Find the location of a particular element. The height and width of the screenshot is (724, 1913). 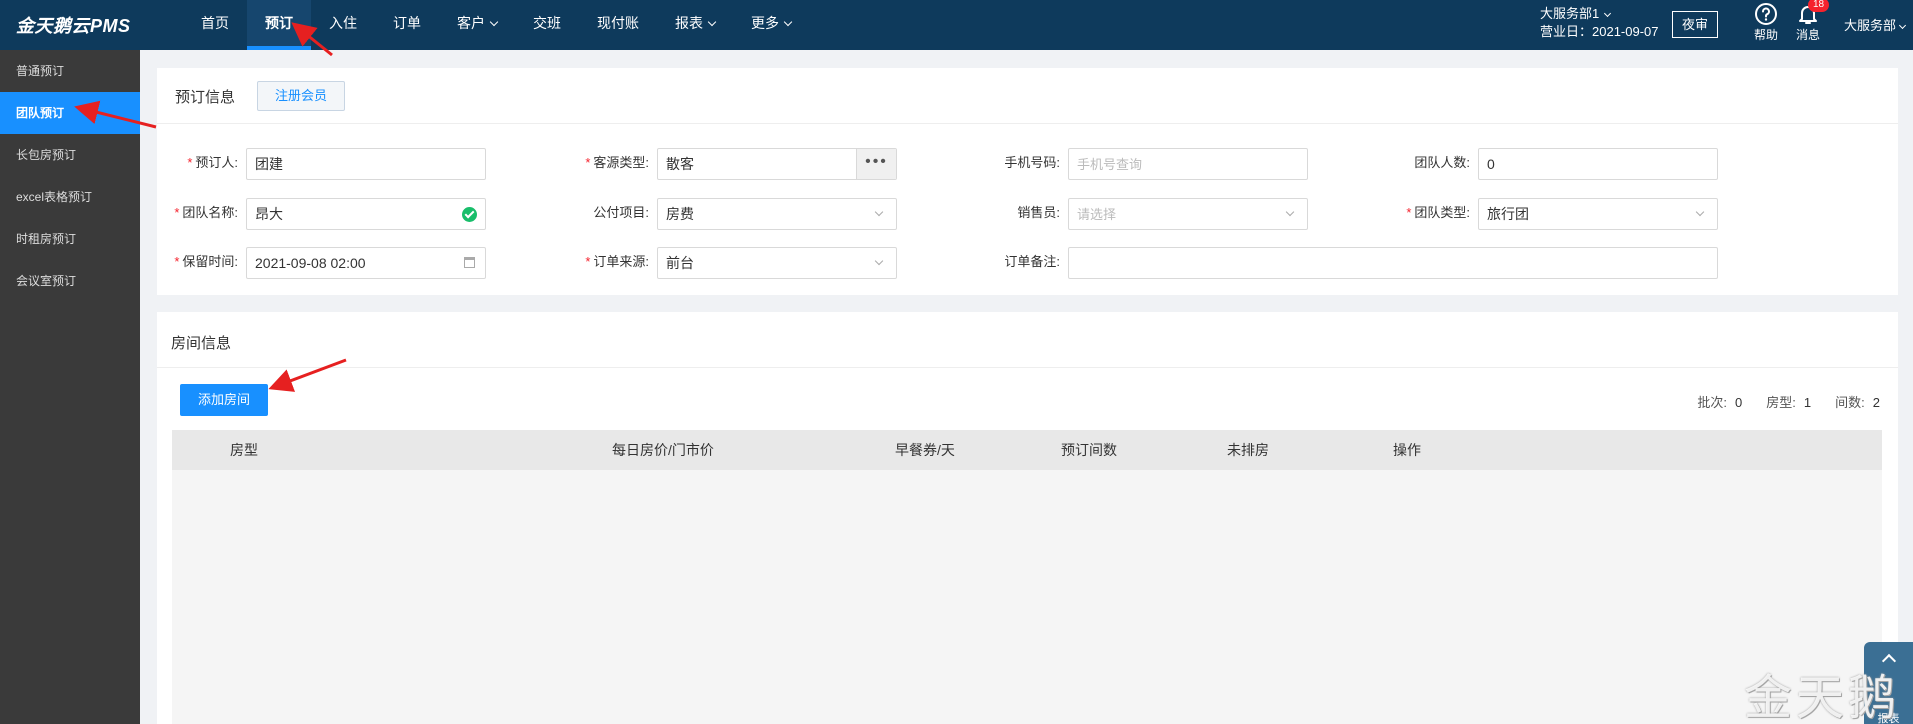

room-count-stat: 间数: 2 is located at coordinates (1857, 402).